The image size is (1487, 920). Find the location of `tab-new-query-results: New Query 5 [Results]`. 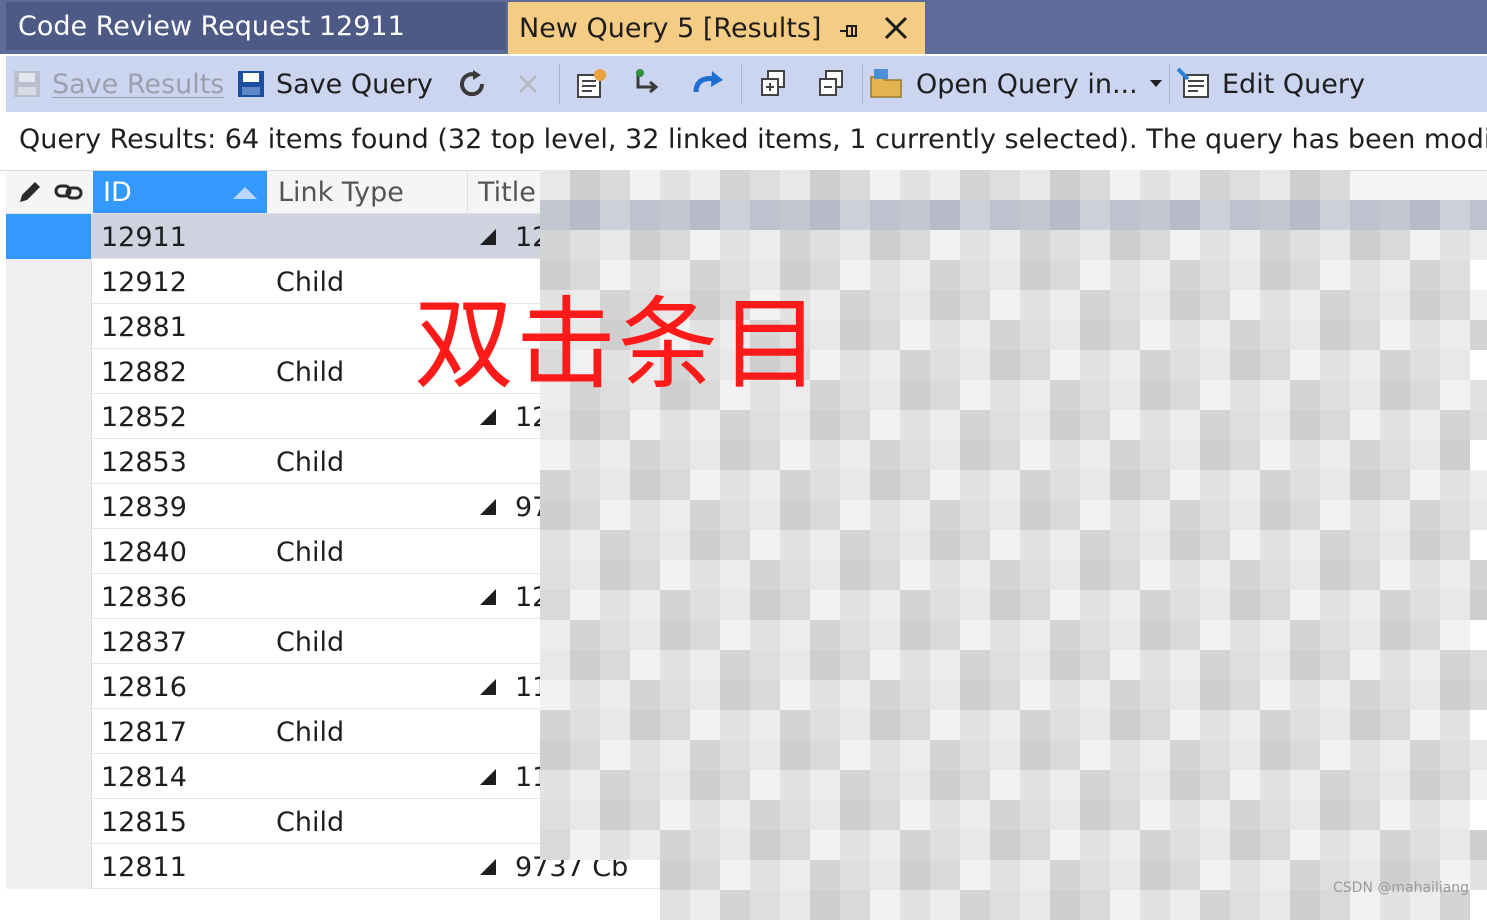

tab-new-query-results: New Query 5 [Results] is located at coordinates (716, 28).